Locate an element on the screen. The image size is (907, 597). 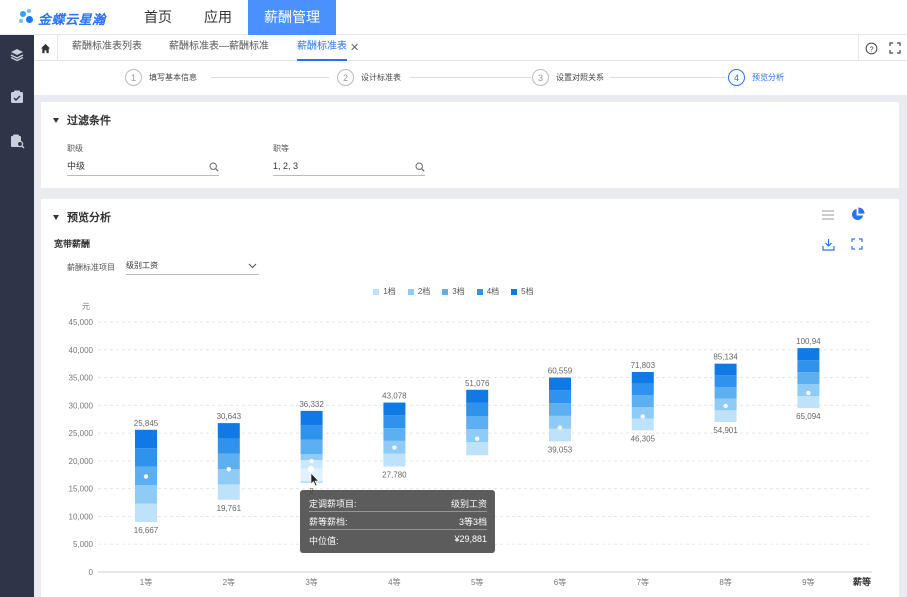
min-value-label: 16,667 is located at coordinates (146, 530).